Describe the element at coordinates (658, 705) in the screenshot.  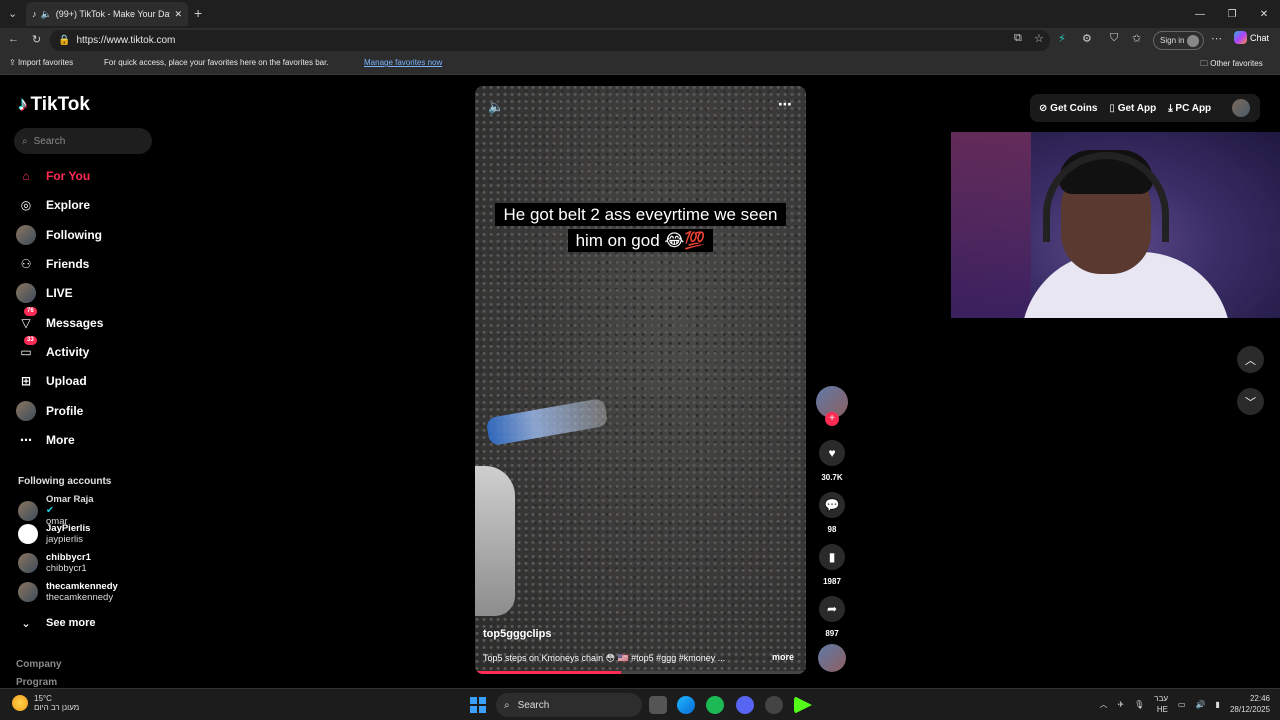
I see `task-view-icon` at that location.